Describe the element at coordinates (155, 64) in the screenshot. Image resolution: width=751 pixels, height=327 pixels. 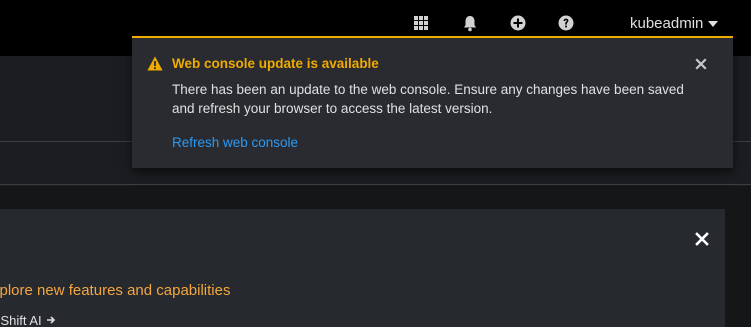
I see `warning-triangle-icon` at that location.